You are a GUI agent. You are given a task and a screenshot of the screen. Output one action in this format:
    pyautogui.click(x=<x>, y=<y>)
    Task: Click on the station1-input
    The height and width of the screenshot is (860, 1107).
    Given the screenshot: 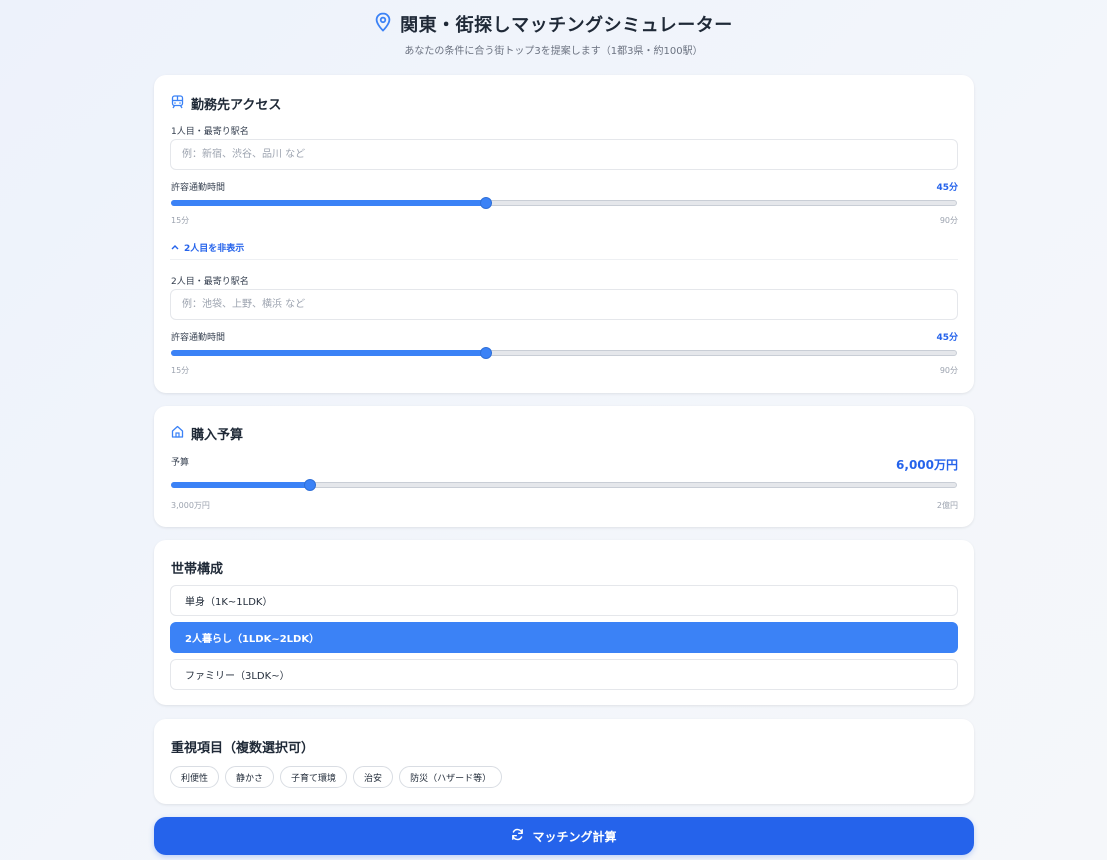 What is the action you would take?
    pyautogui.click(x=564, y=154)
    